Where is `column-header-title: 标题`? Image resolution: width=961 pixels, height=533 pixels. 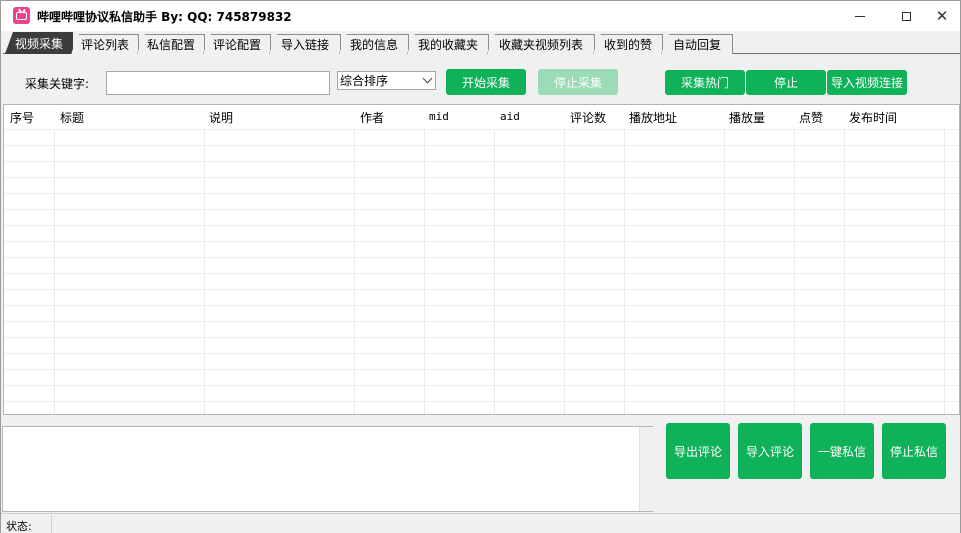 column-header-title: 标题 is located at coordinates (72, 117).